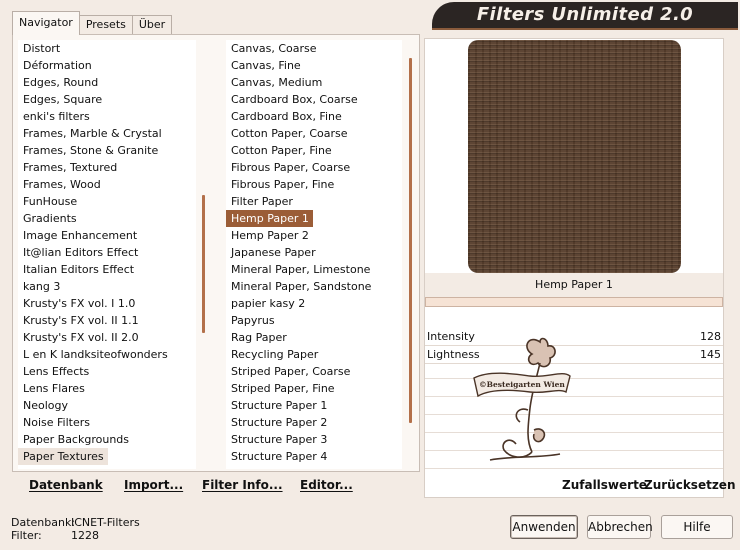 The width and height of the screenshot is (740, 550). What do you see at coordinates (107, 354) in the screenshot?
I see `category-list-item: L en K landksiteofwonders` at bounding box center [107, 354].